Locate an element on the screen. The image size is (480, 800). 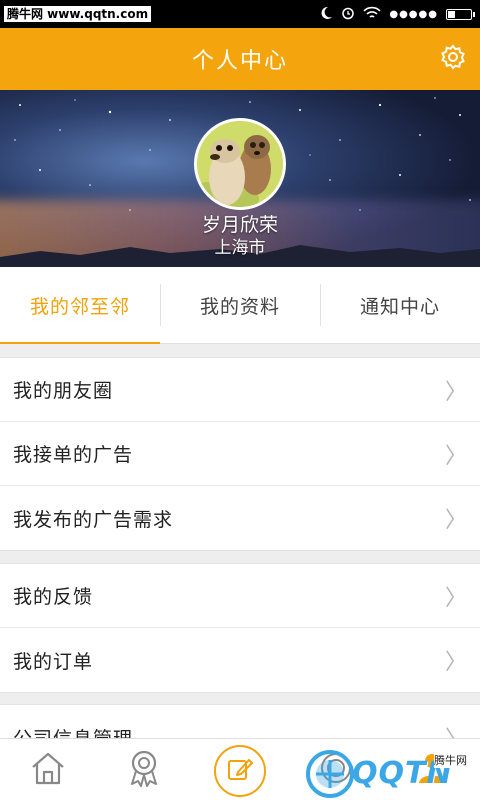
nav-home is located at coordinates (48, 769).